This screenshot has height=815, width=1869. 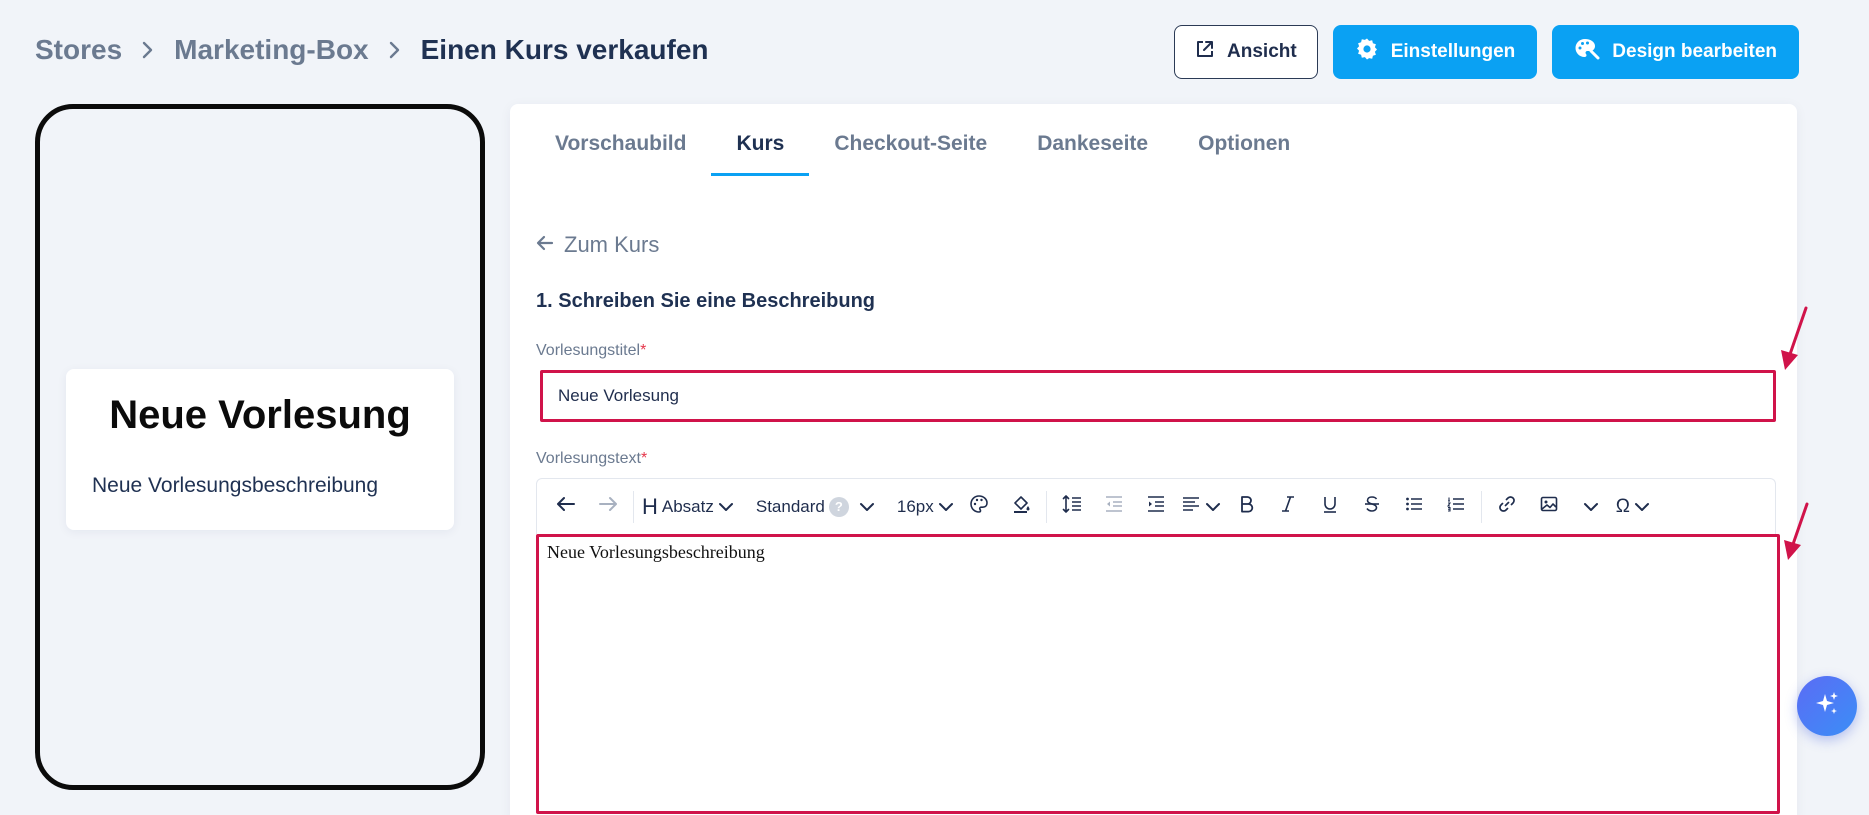 I want to click on align-left-icon, so click(x=1191, y=506).